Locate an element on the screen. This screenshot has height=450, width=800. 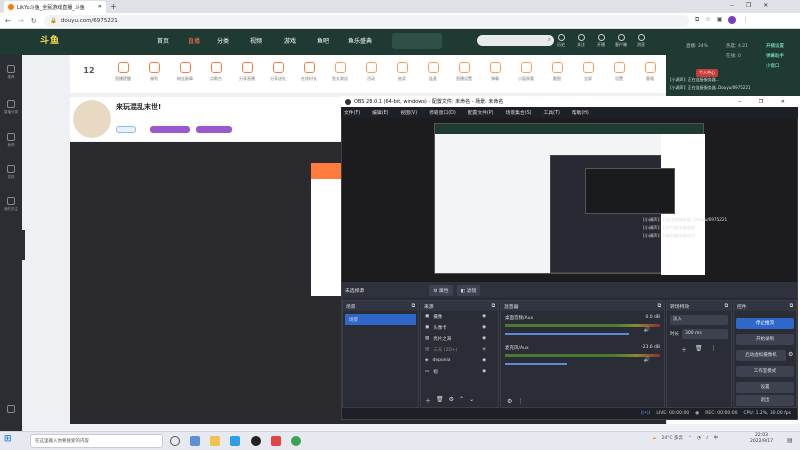
nav-yuba: 鱼吧 is located at coordinates (323, 40).